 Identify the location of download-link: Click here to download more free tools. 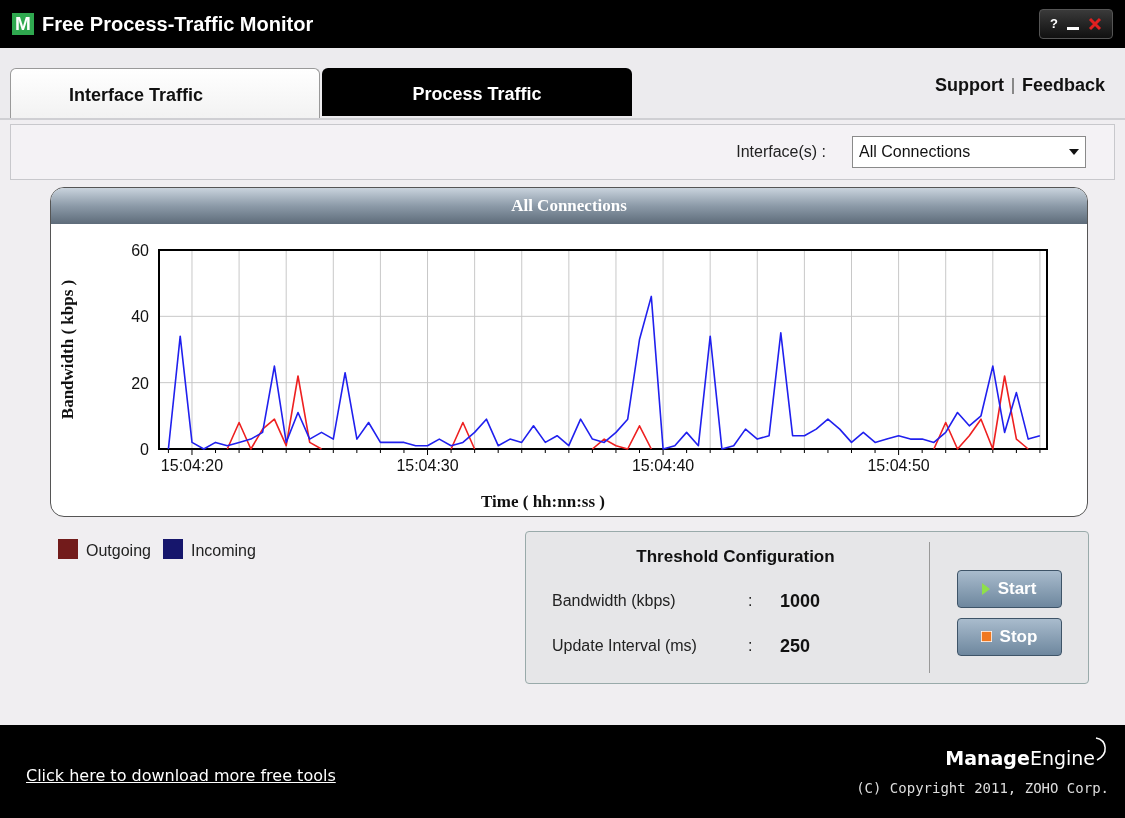
(181, 775).